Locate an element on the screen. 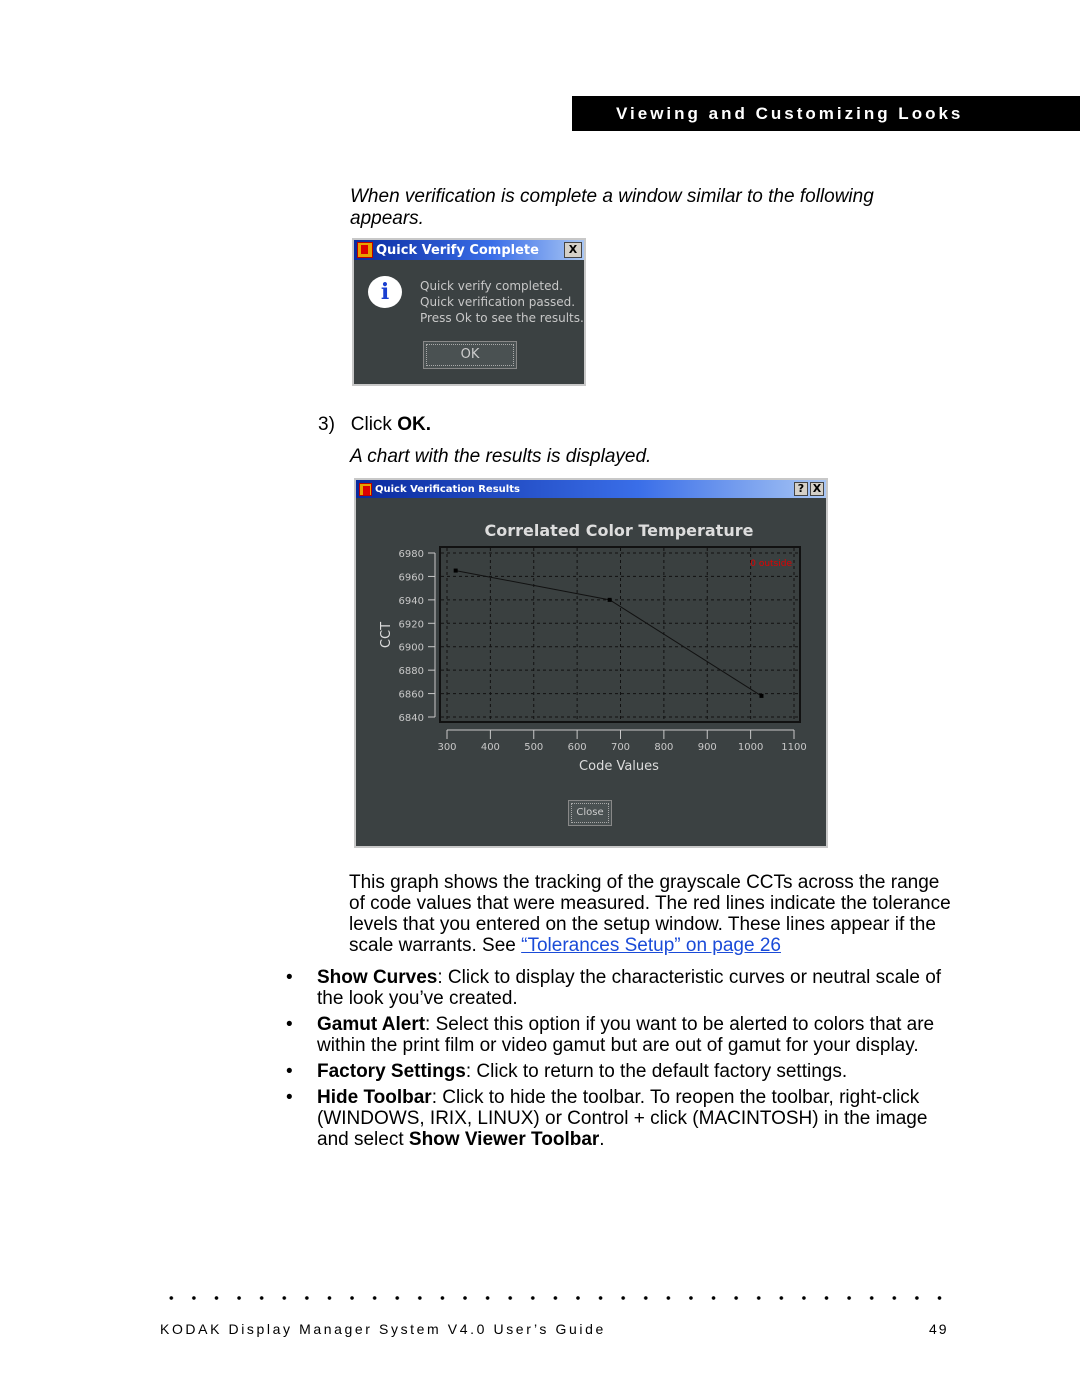 The height and width of the screenshot is (1397, 1080). step-number: 3) is located at coordinates (326, 424).